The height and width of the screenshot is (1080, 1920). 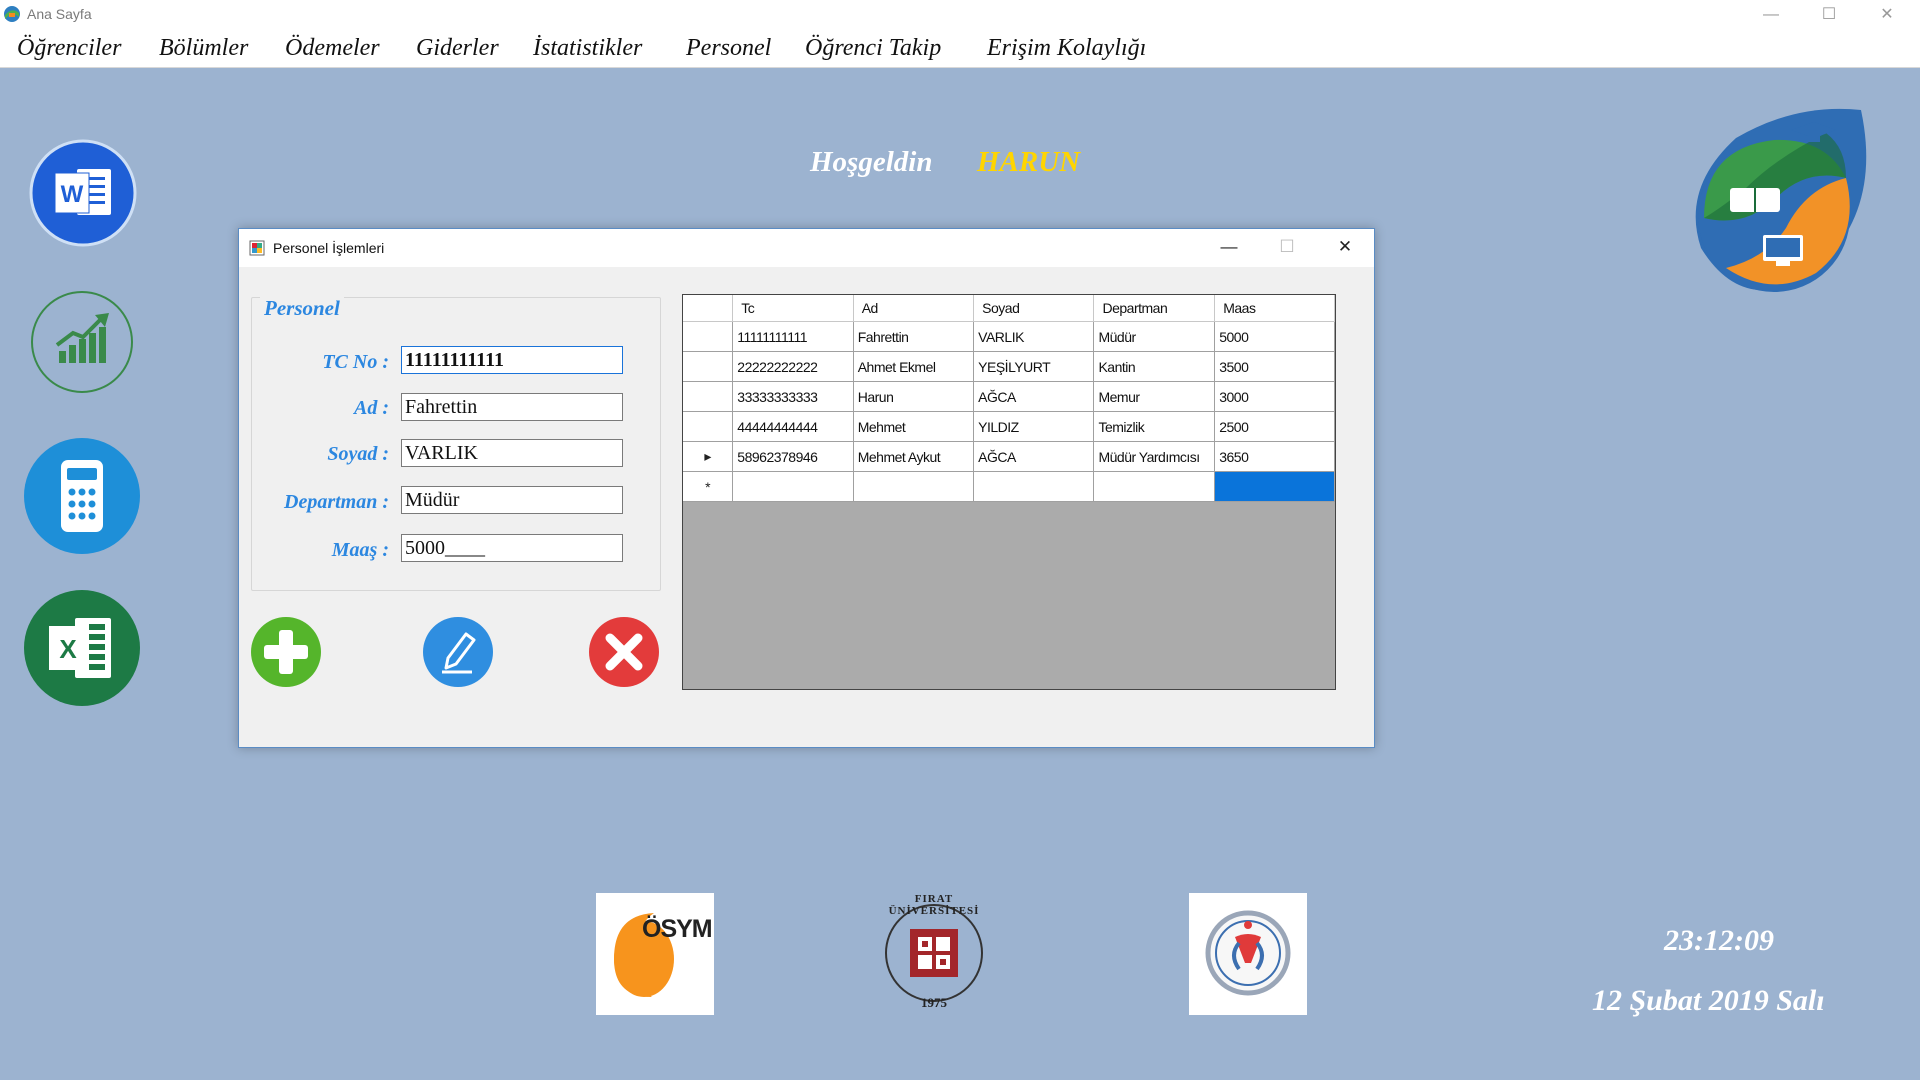 I want to click on education-logo-icon, so click(x=1781, y=200).